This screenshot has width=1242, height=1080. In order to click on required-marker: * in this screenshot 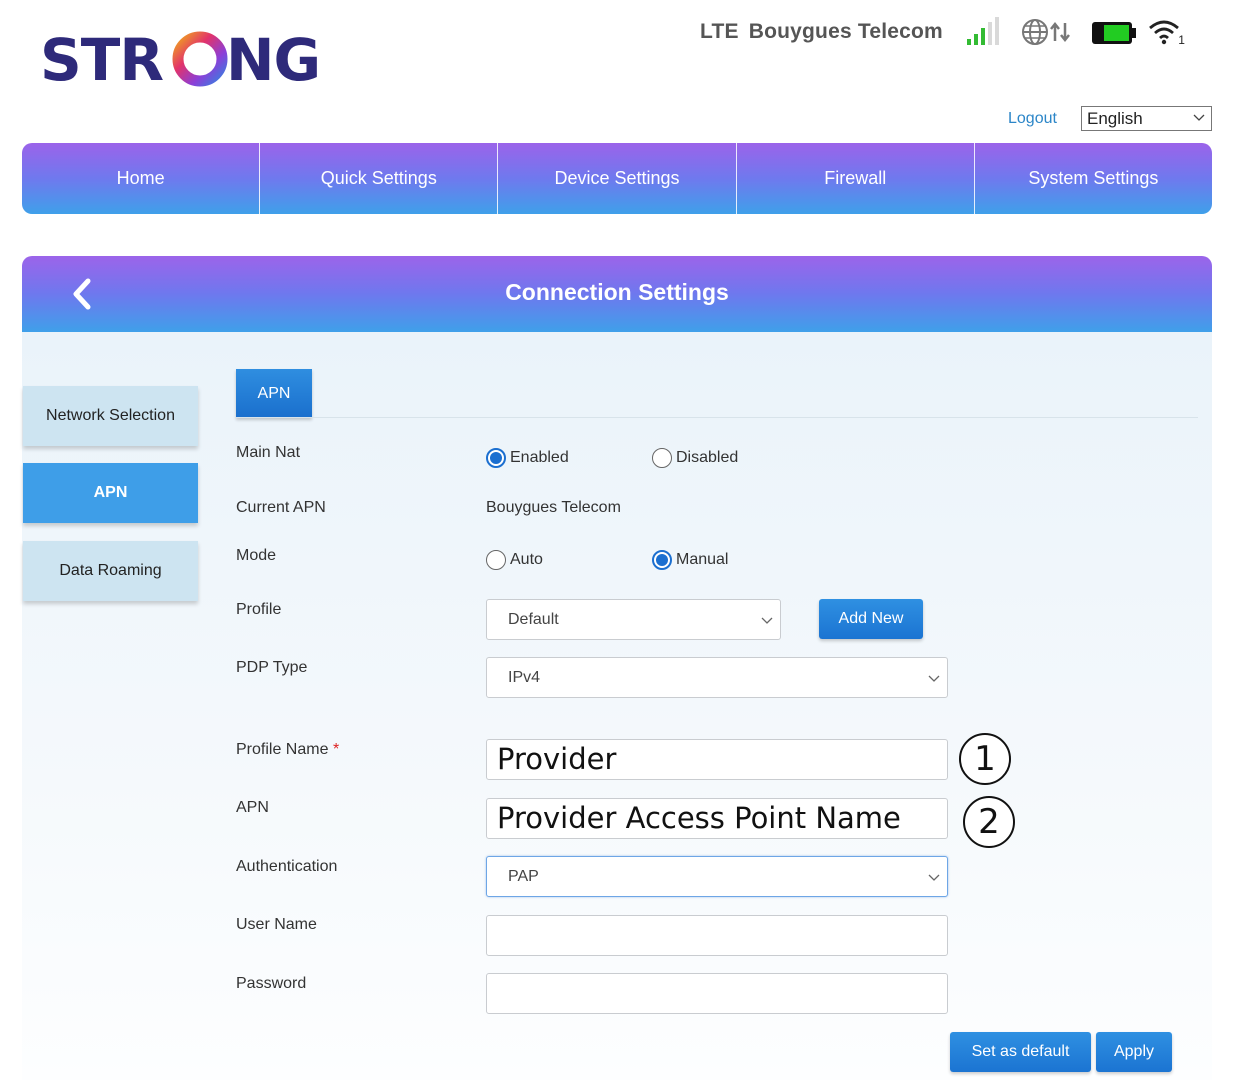, I will do `click(336, 749)`.